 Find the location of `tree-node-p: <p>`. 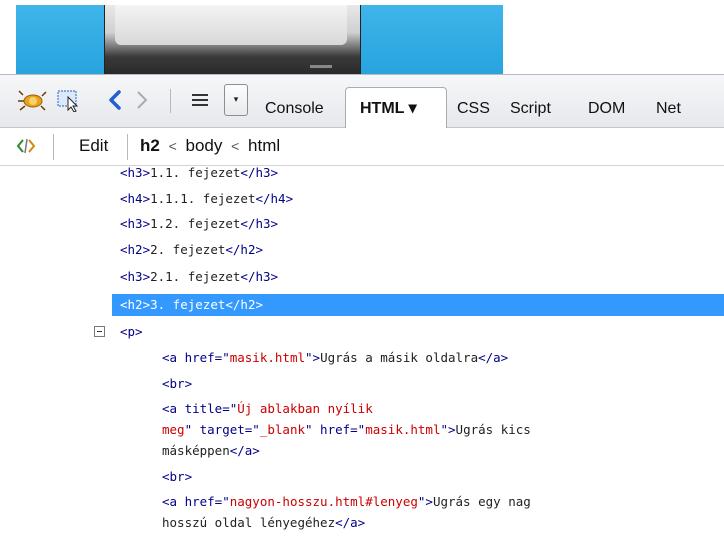

tree-node-p: <p> is located at coordinates (362, 332).